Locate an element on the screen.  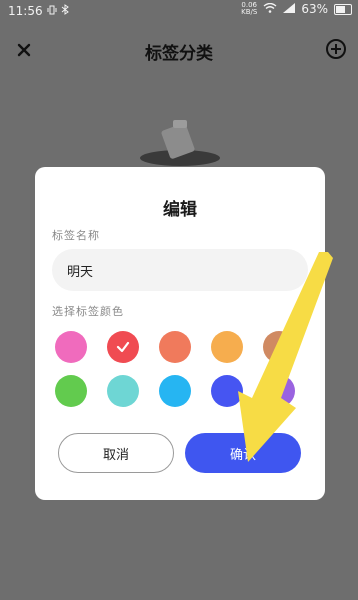
status-bar: 11:56 0.06 KB/S 63% is located at coordinates (179, 12).